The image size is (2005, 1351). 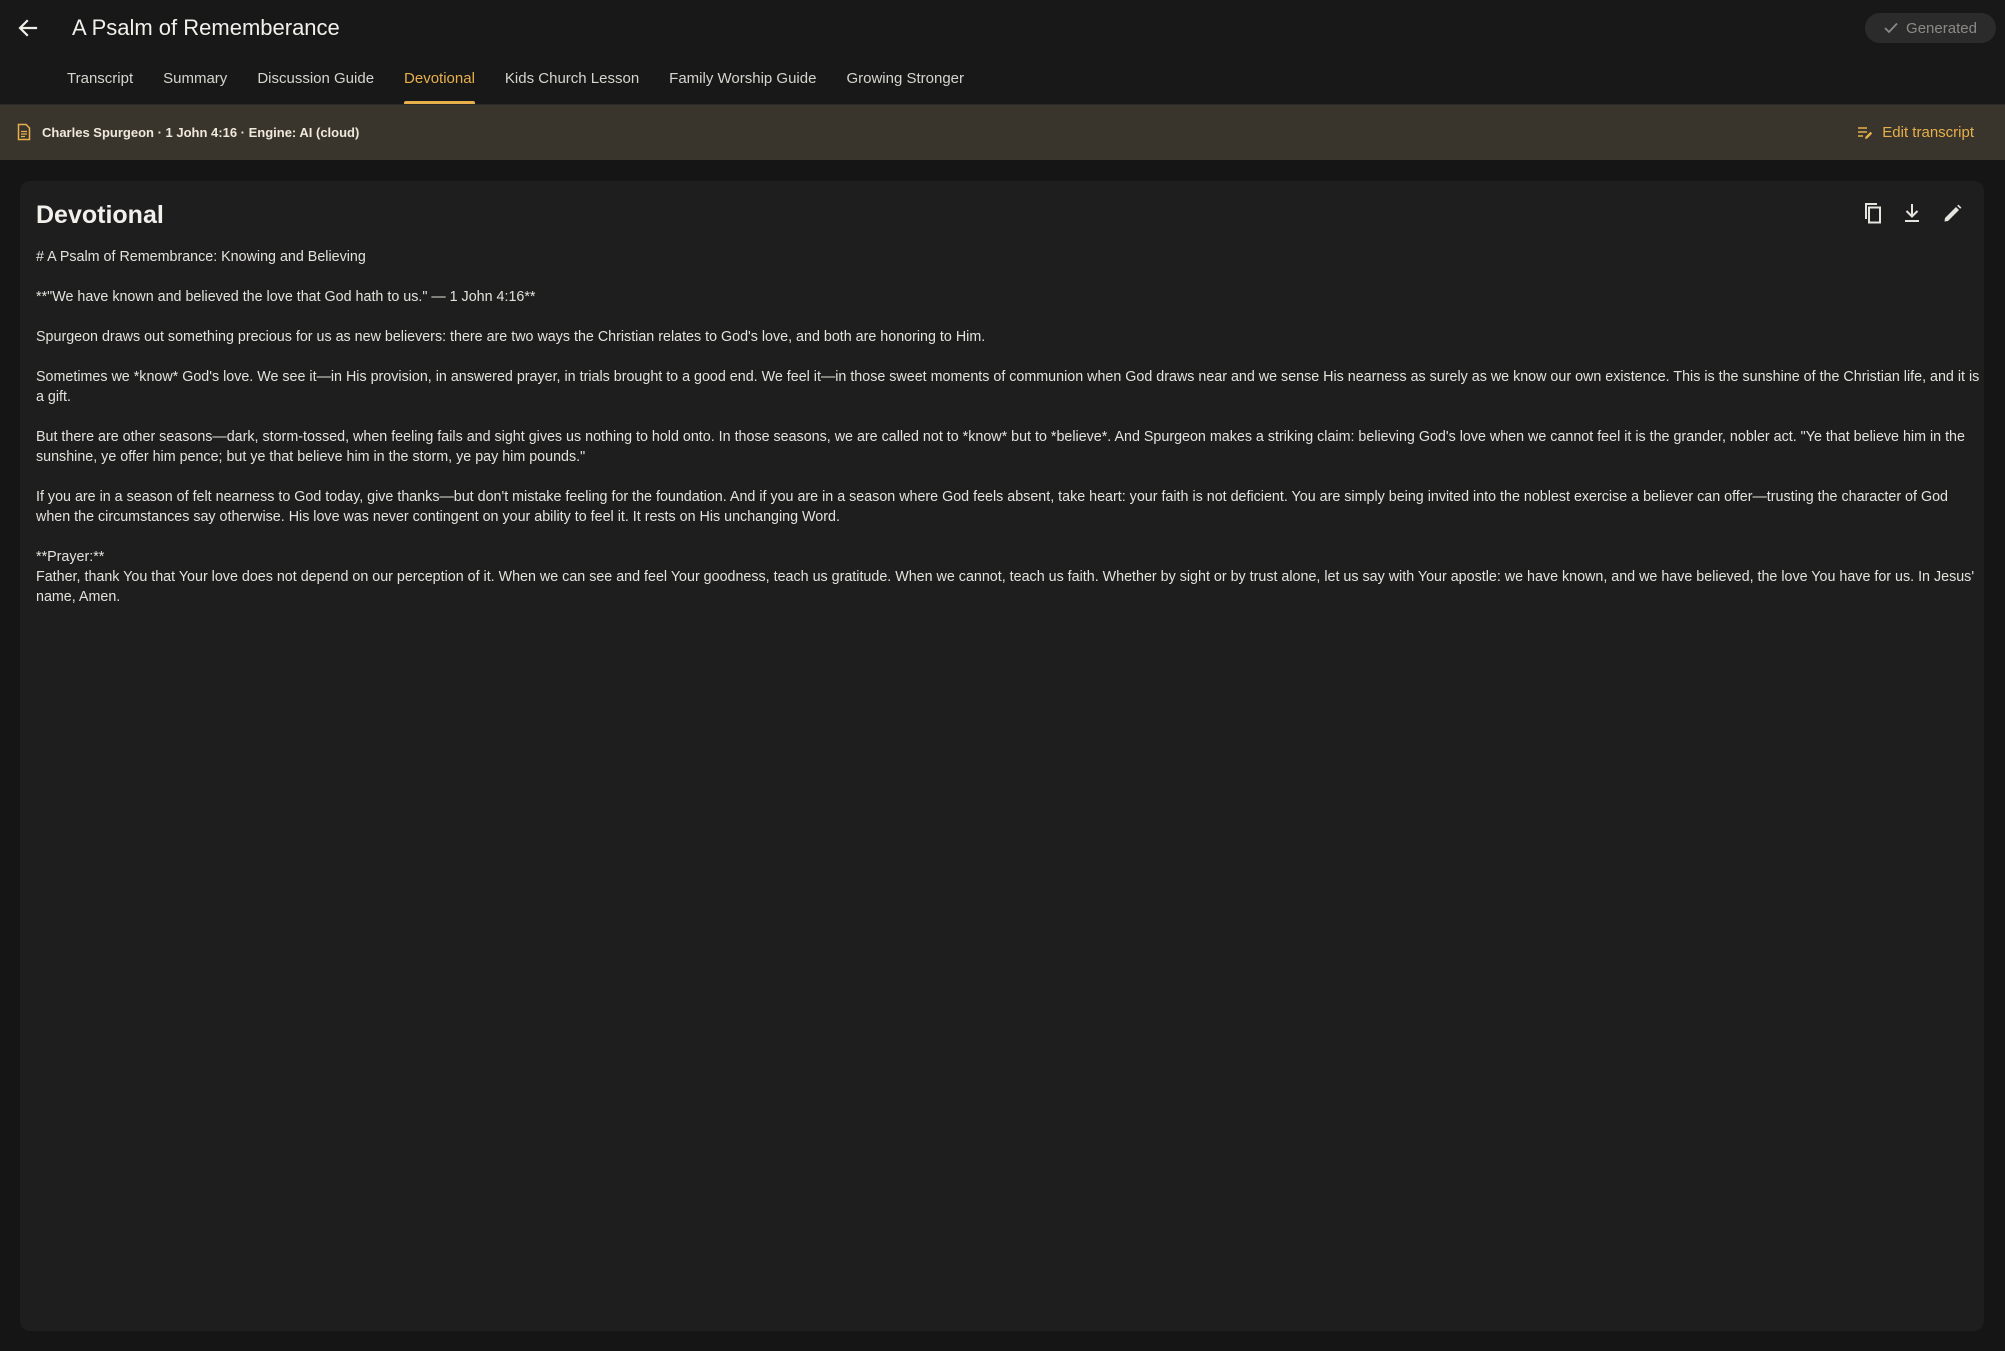 I want to click on tab-discussion-guide: Discussion Guide, so click(x=315, y=84).